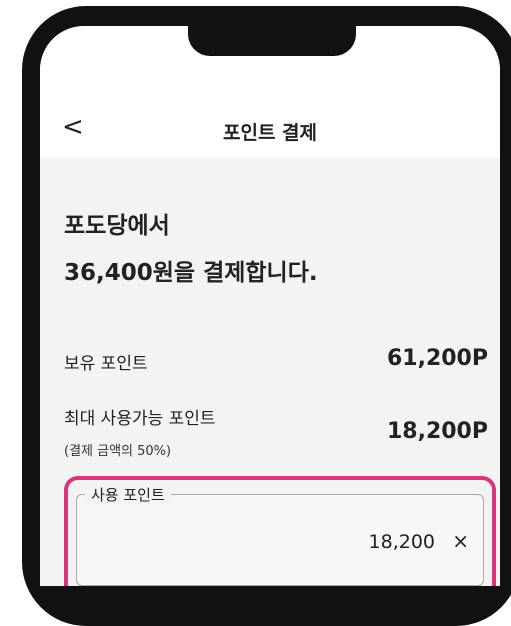  What do you see at coordinates (118, 451) in the screenshot?
I see `max-points-note: (결제 금액의 50%)` at bounding box center [118, 451].